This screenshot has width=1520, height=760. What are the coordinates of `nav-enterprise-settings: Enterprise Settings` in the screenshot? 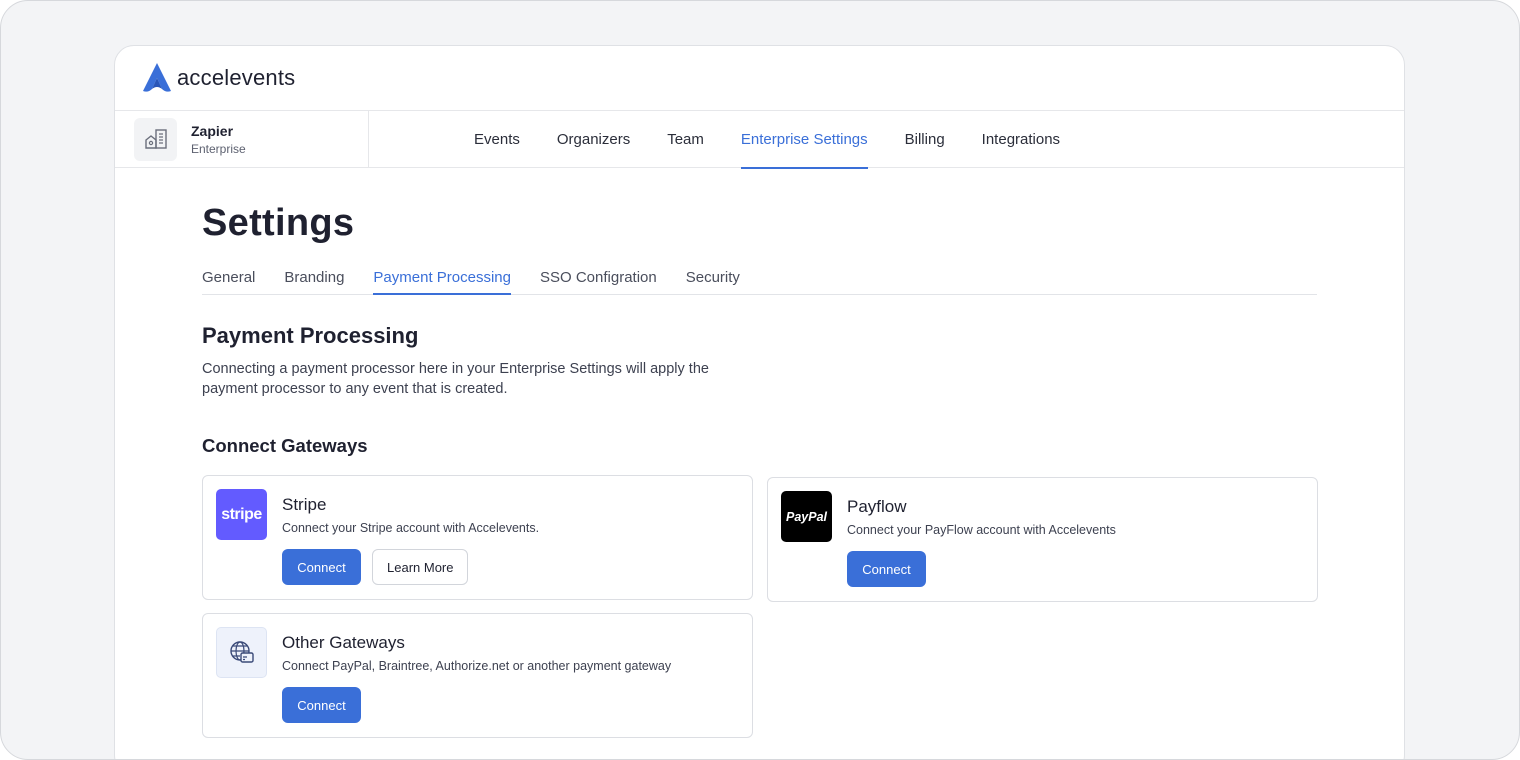 It's located at (804, 140).